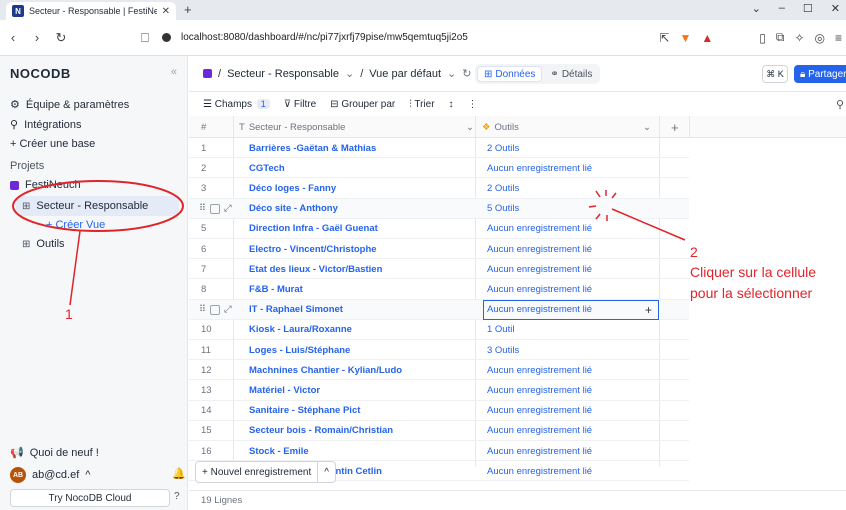  Describe the element at coordinates (838, 38) in the screenshot. I see `menu-icon: ≡` at that location.